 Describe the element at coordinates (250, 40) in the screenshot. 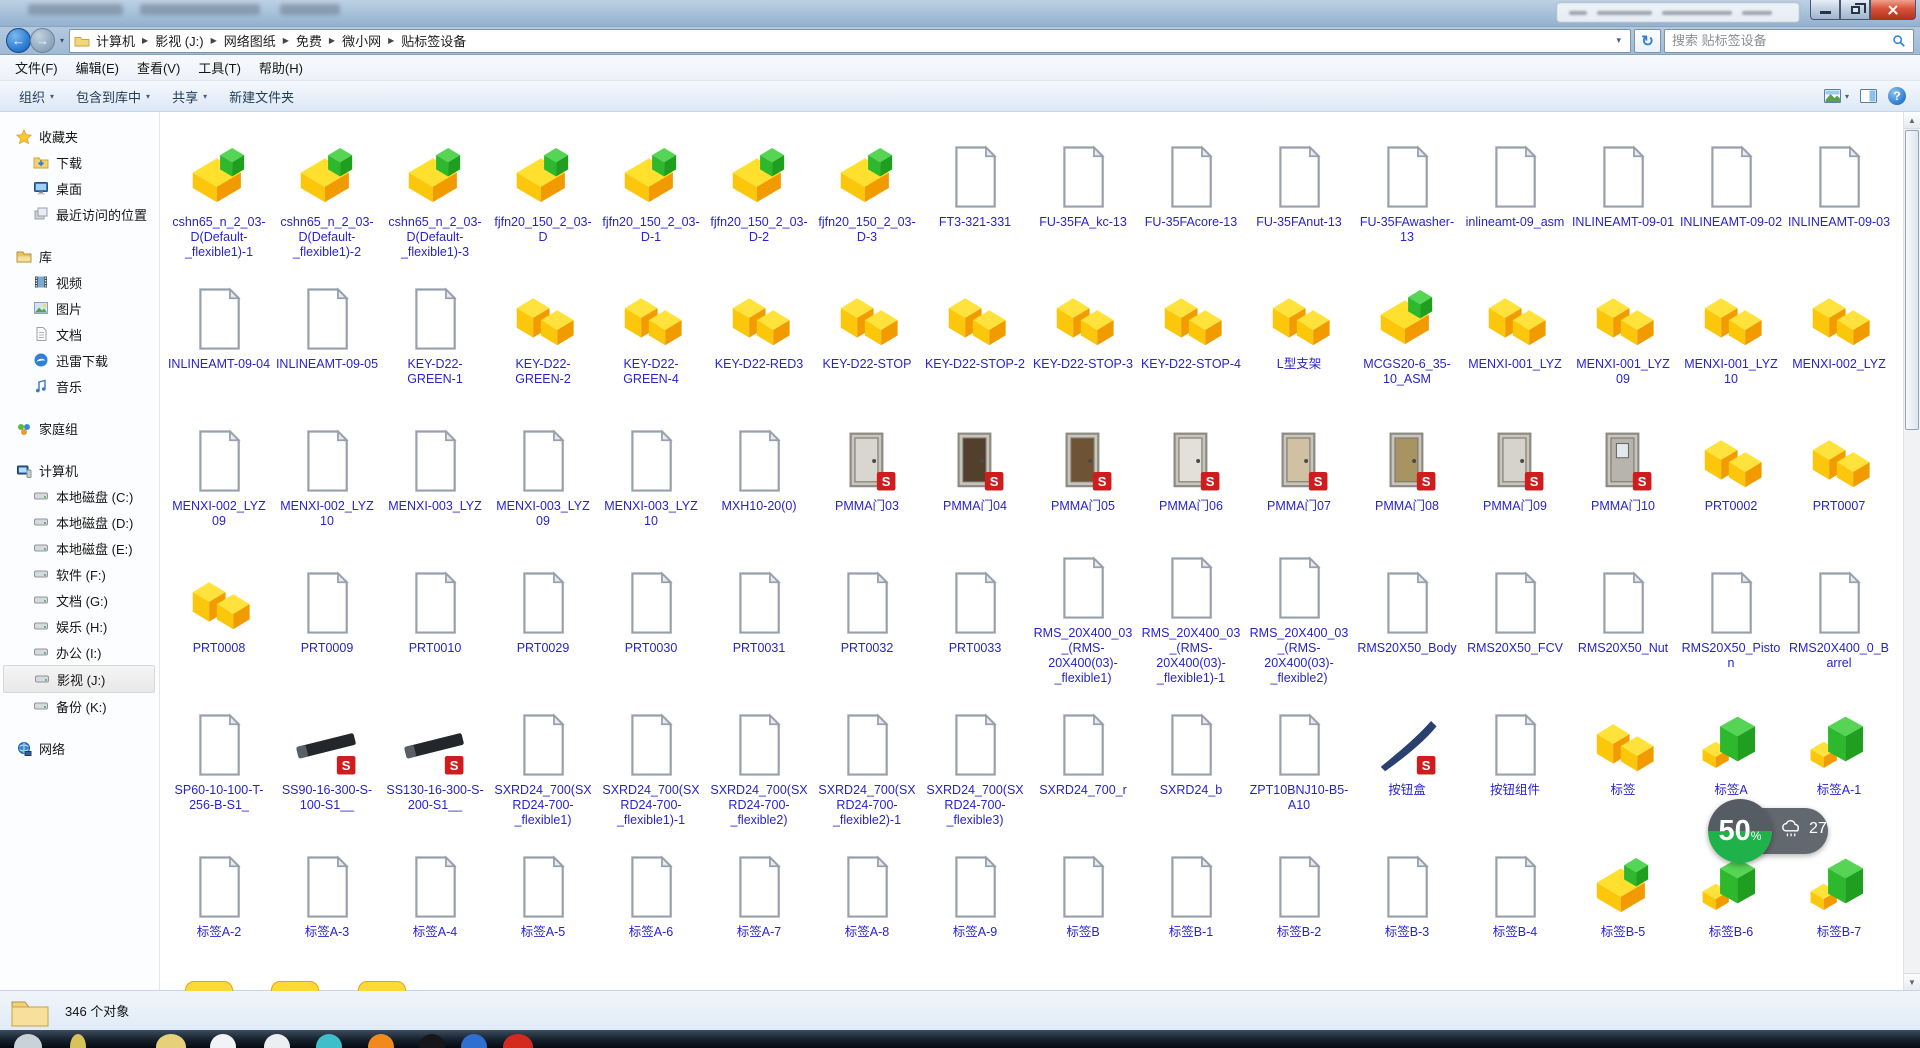

I see `breadcrumb-item: 网络图纸` at that location.